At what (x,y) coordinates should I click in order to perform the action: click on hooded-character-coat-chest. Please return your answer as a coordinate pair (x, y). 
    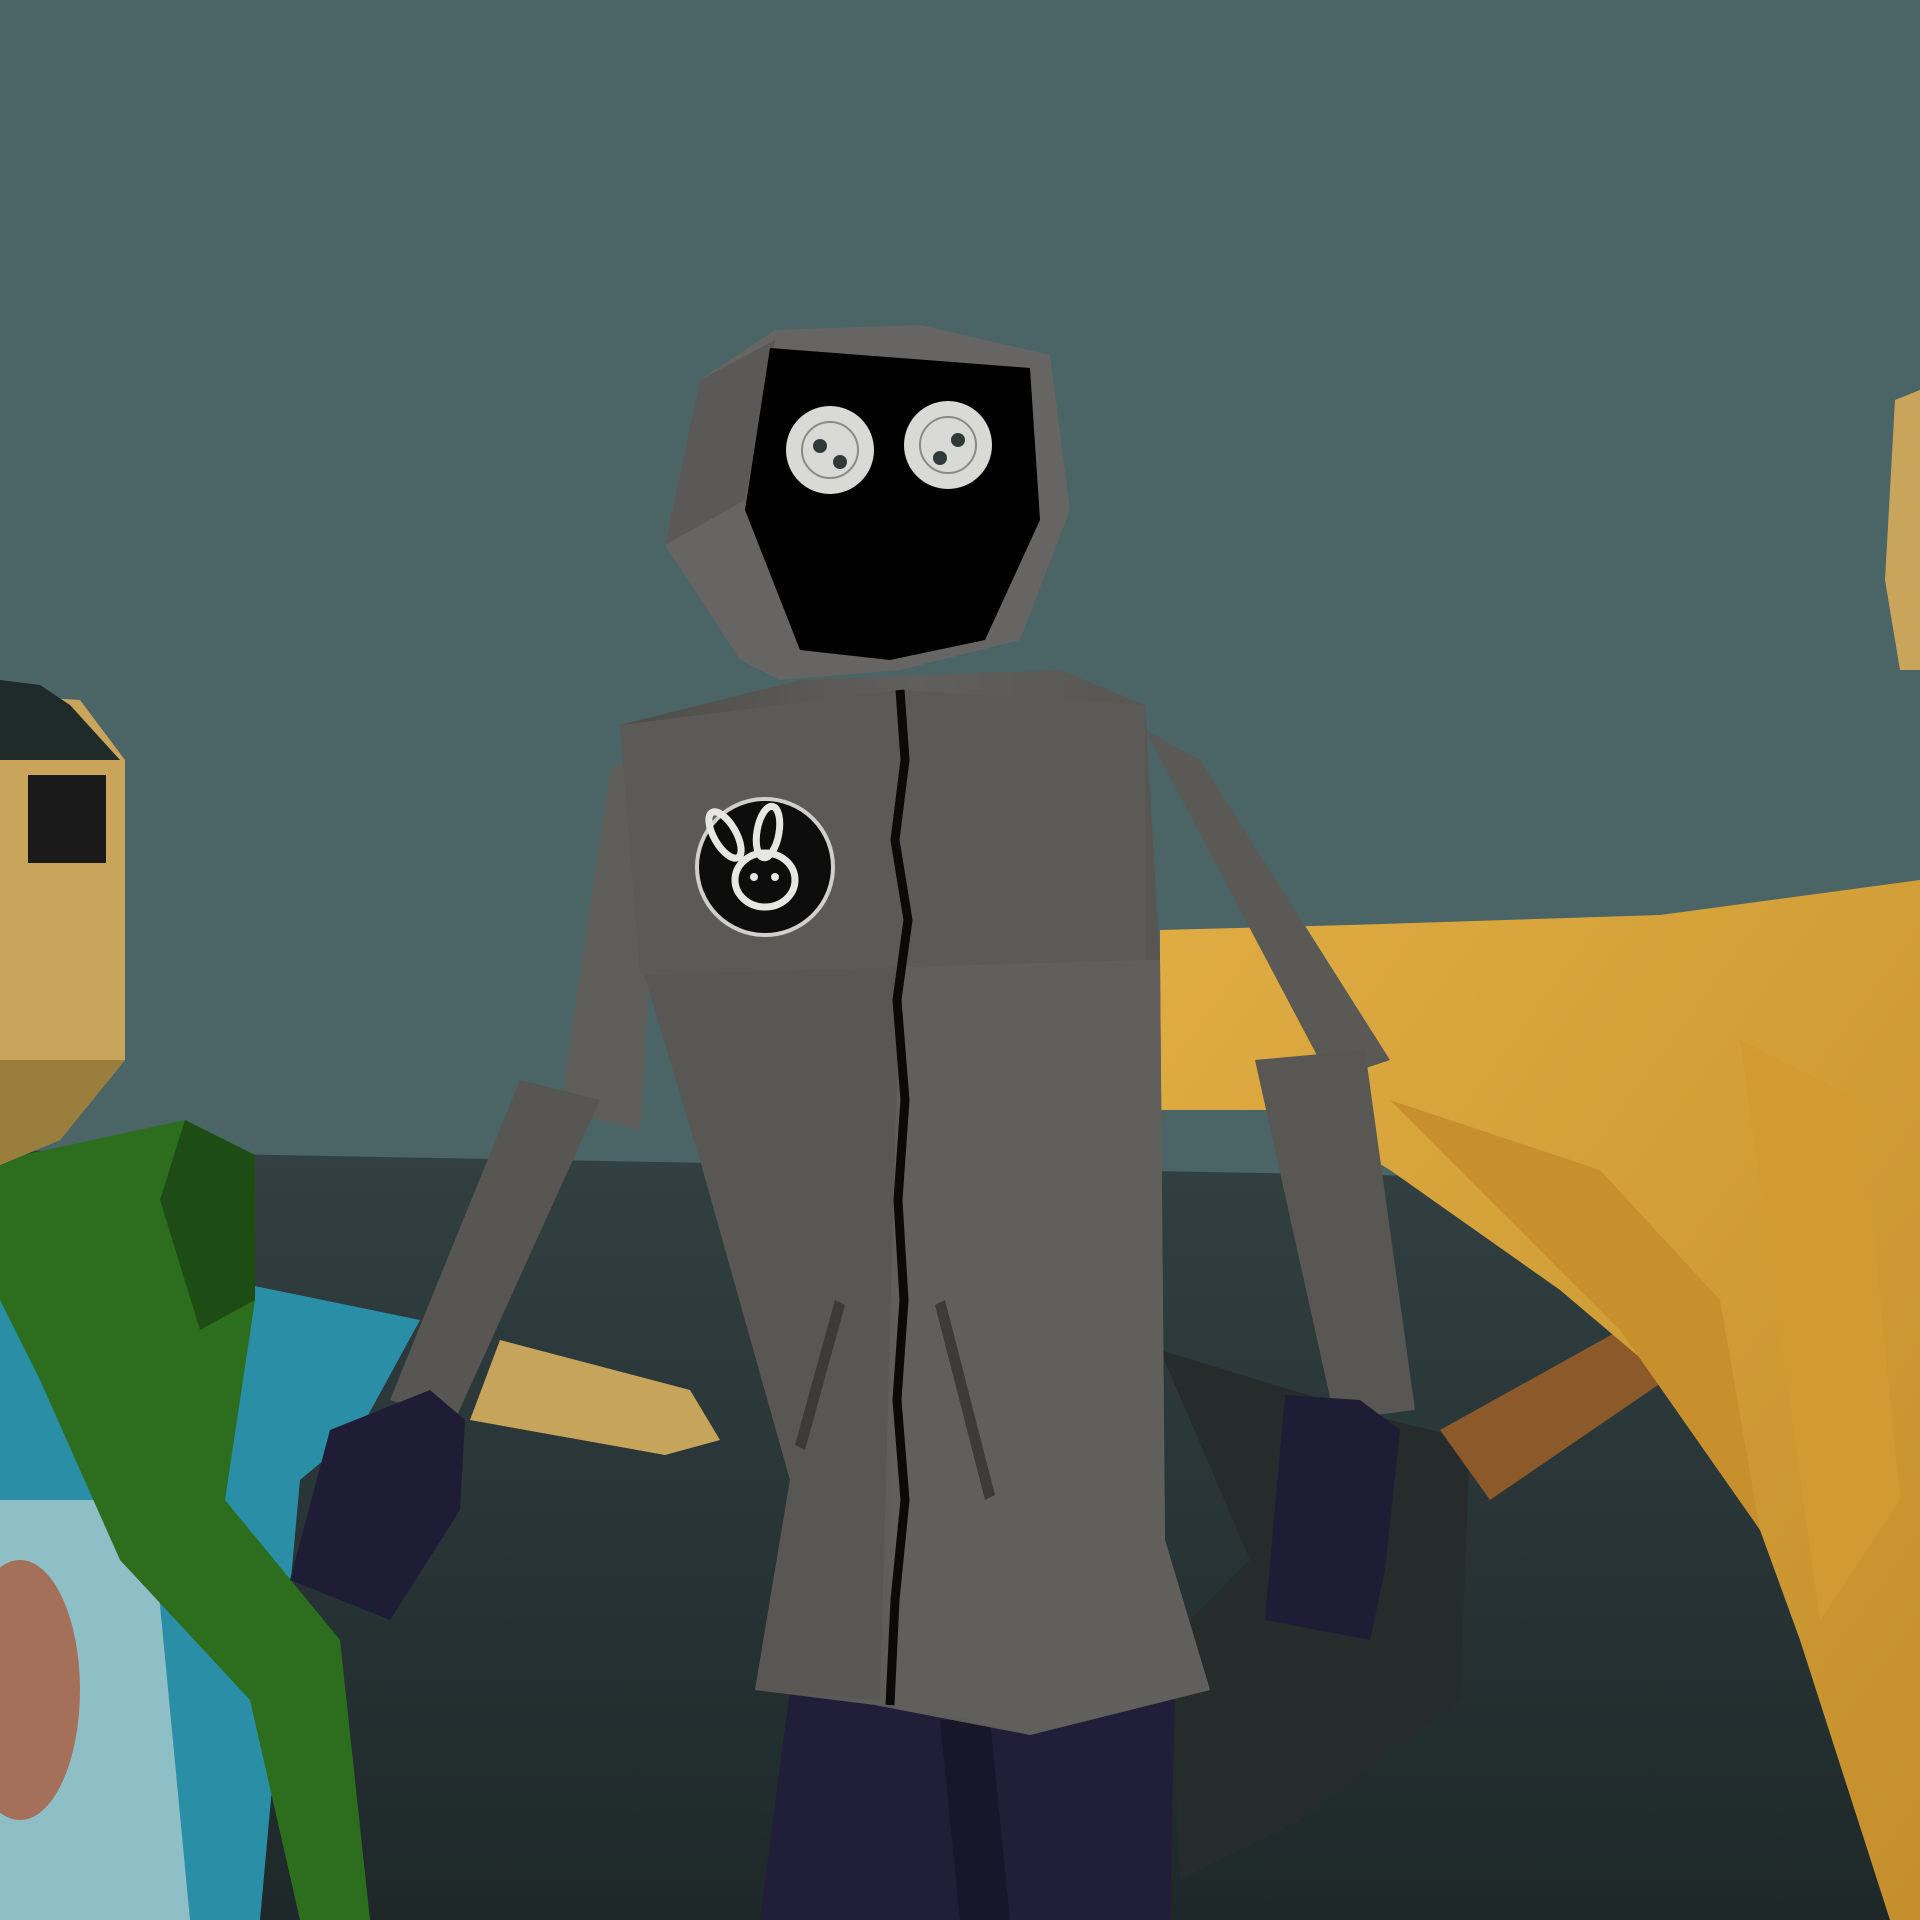
    Looking at the image, I should click on (882, 832).